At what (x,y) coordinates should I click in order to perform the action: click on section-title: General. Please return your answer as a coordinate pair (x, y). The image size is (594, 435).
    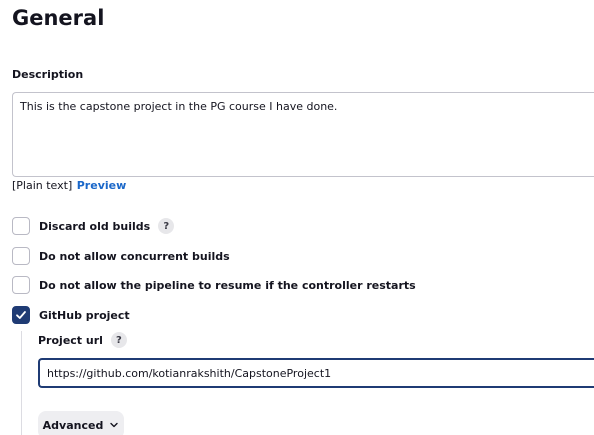
    Looking at the image, I should click on (58, 18).